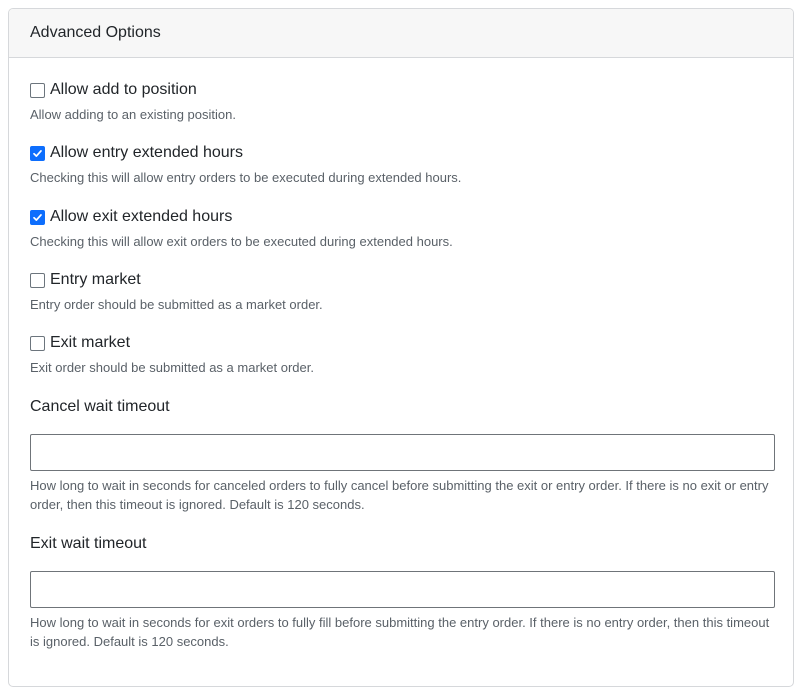  I want to click on panel-title: Advanced Options, so click(95, 32).